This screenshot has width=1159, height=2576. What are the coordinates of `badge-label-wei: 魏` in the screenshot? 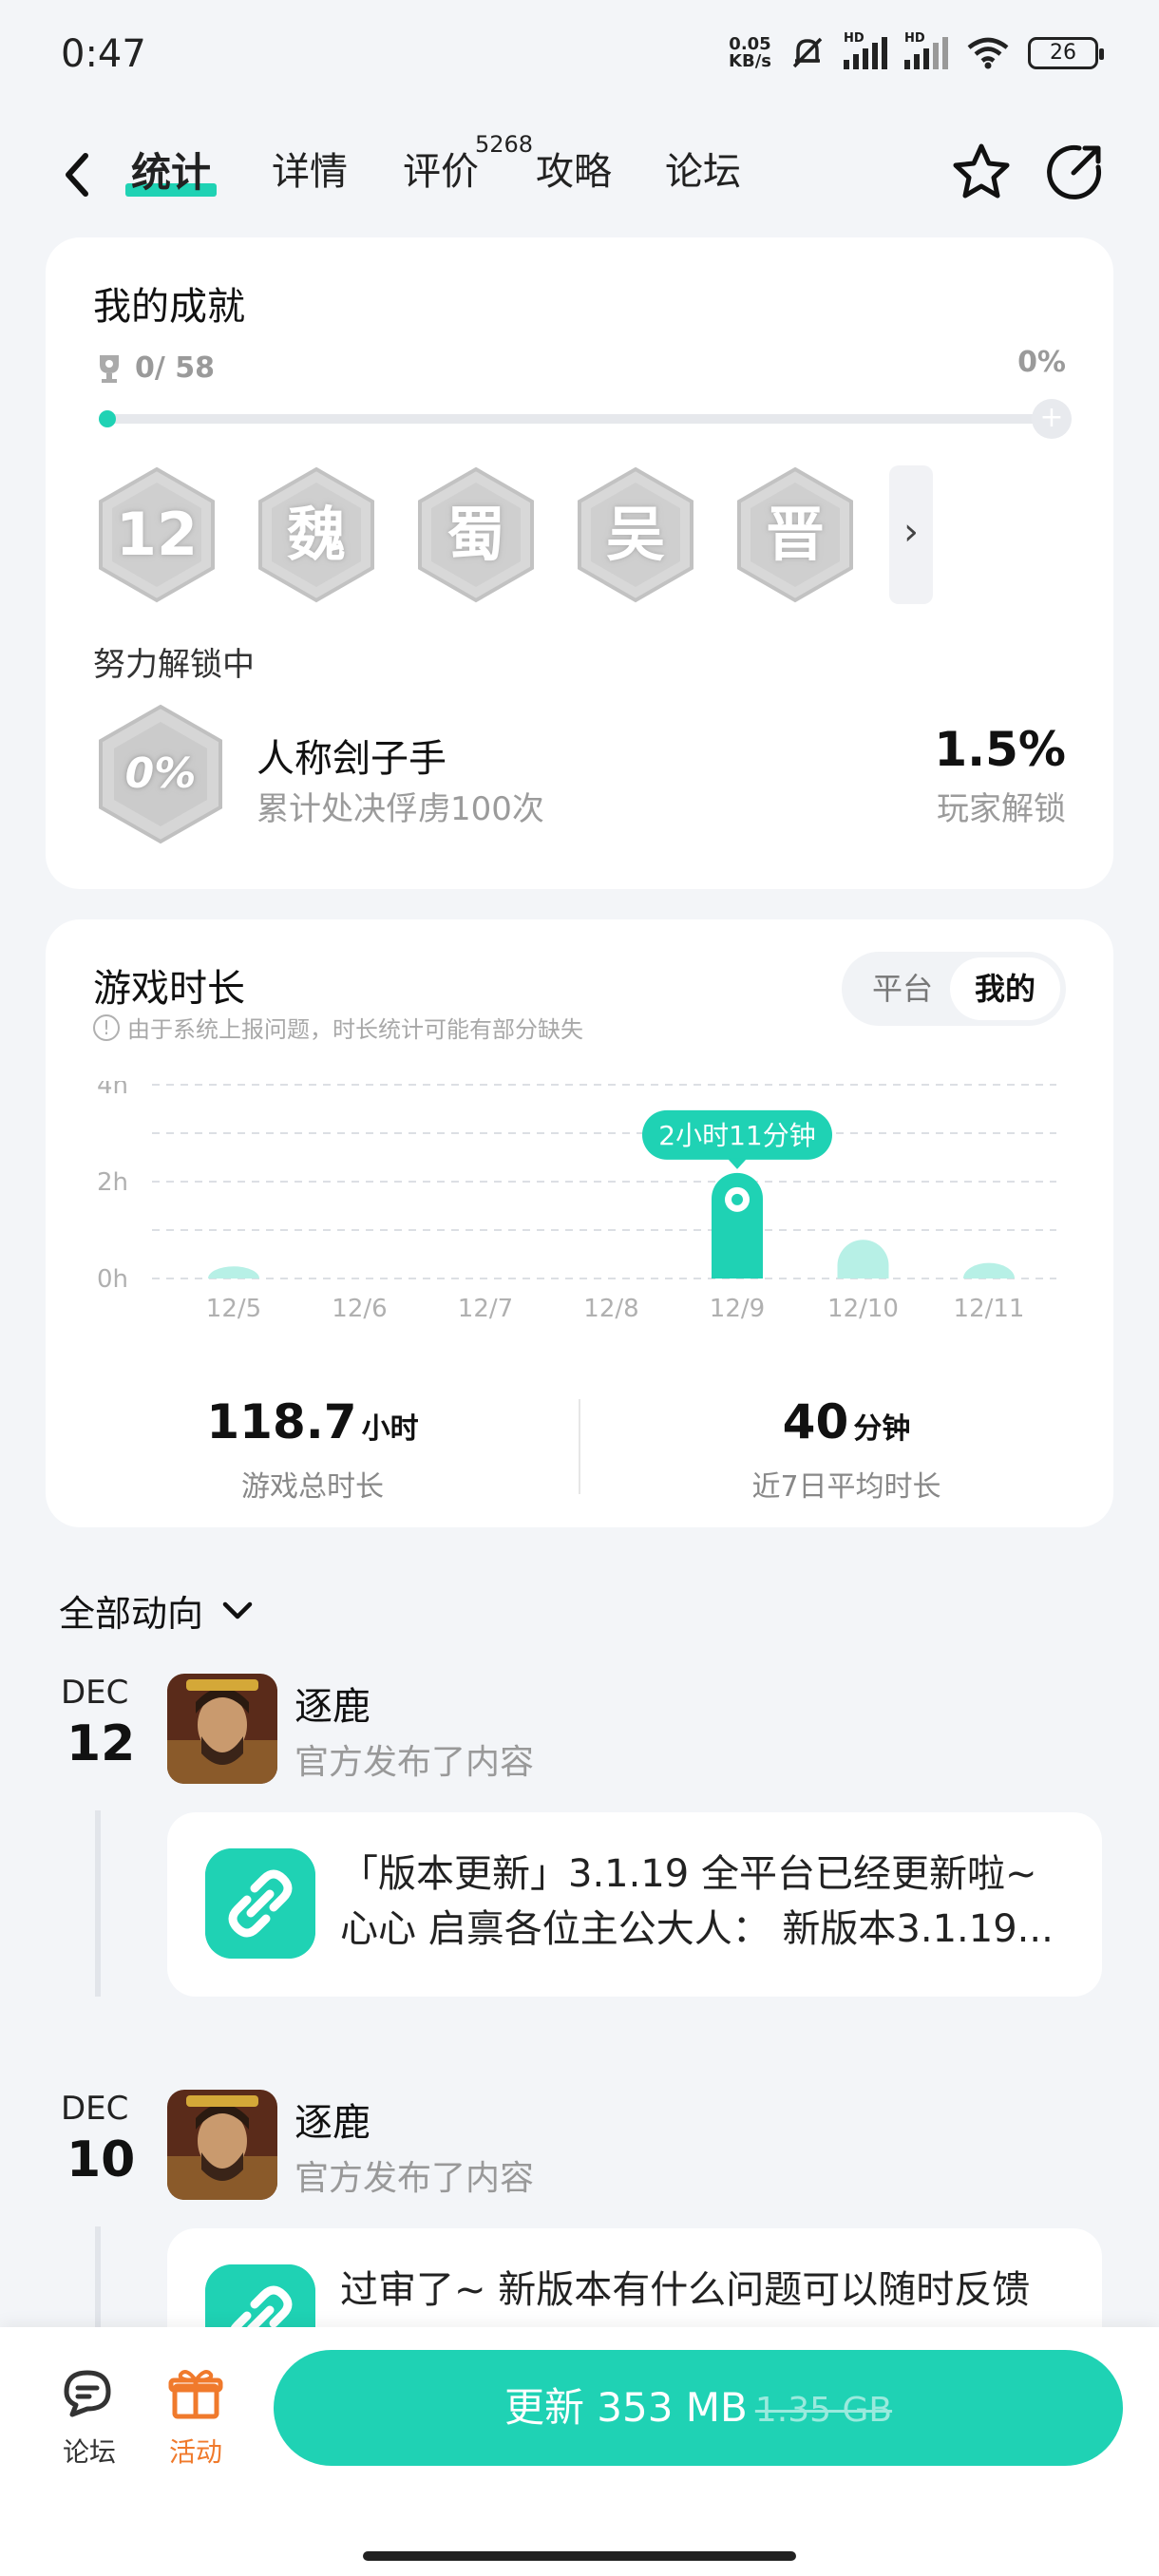 It's located at (316, 534).